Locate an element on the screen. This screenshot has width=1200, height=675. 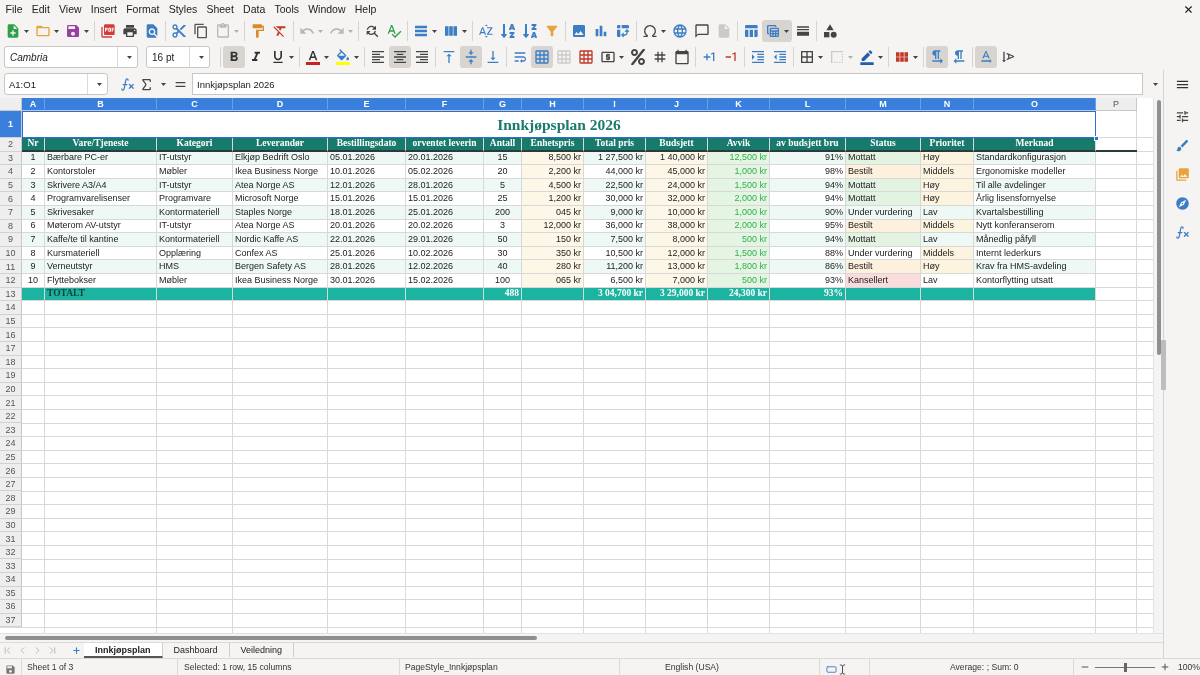
table-icon is located at coordinates (751, 31).